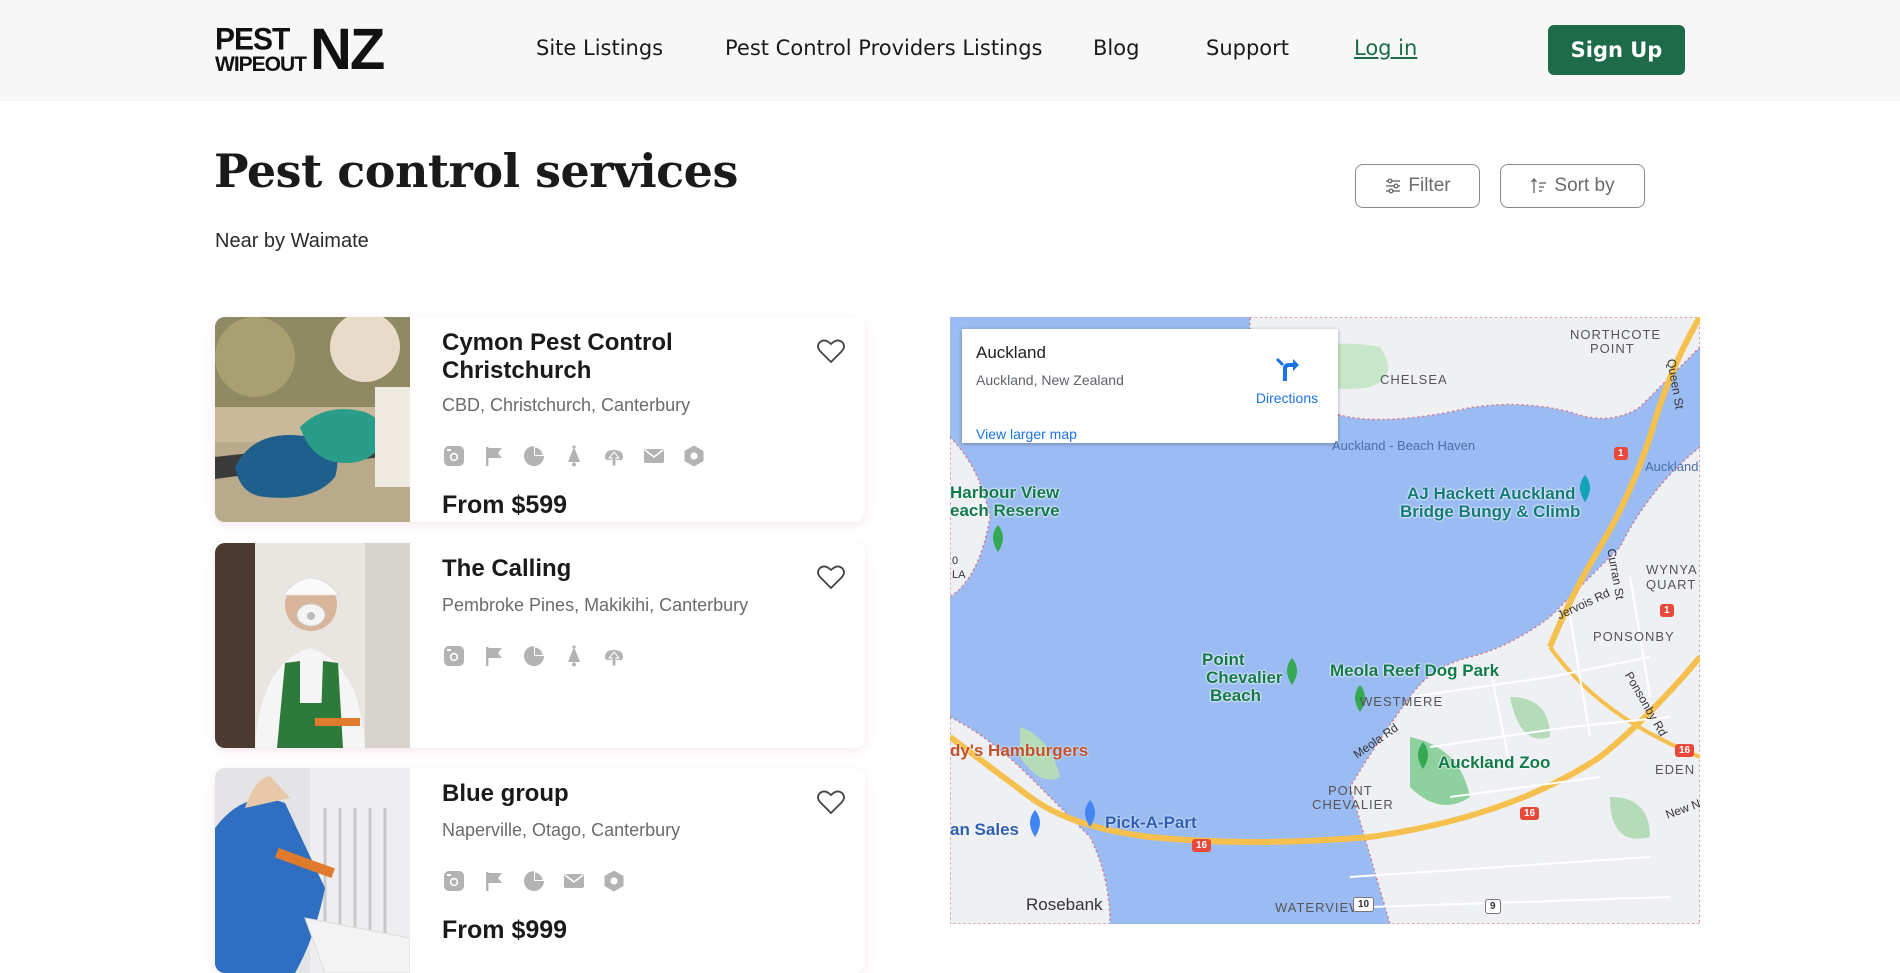  Describe the element at coordinates (1616, 334) in the screenshot. I see `map-label-northcote: NORTHCOTE` at that location.